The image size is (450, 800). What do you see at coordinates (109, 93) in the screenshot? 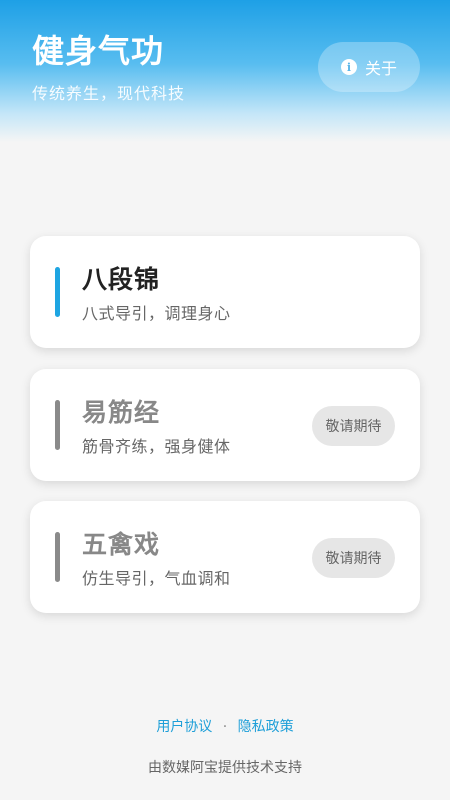
I see `app-subtitle: 传统养生，现代科技` at bounding box center [109, 93].